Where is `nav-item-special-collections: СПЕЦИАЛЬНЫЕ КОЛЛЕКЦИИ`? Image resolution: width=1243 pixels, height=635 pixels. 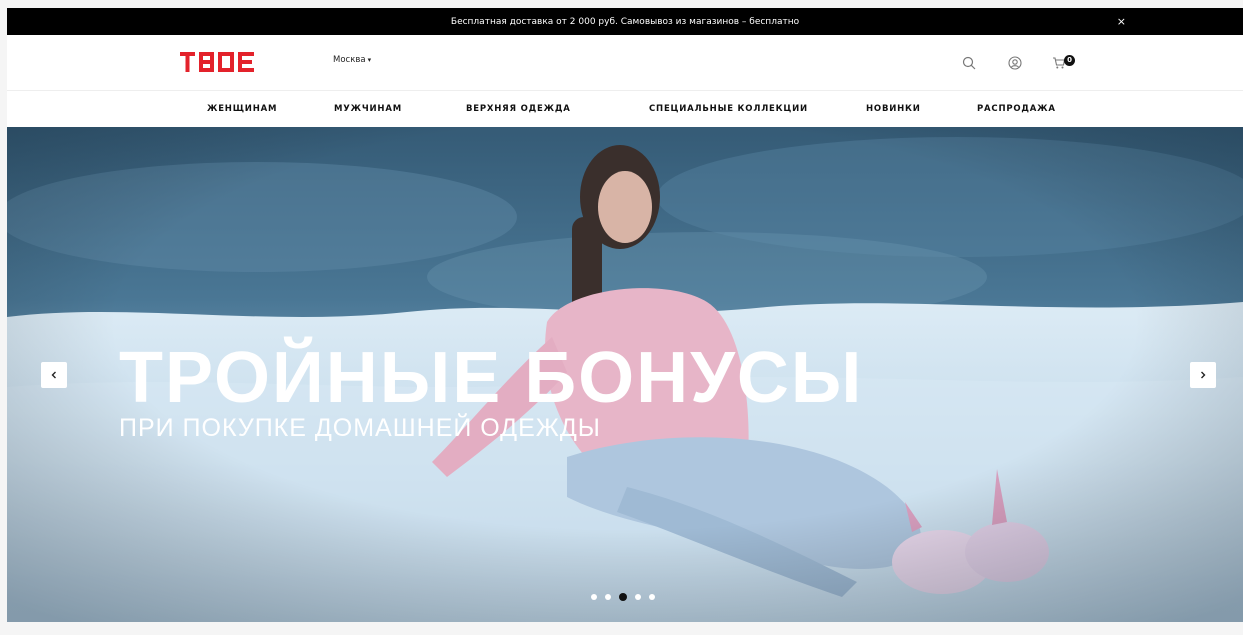
nav-item-special-collections: СПЕЦИАЛЬНЫЕ КОЛЛЕКЦИИ is located at coordinates (728, 109).